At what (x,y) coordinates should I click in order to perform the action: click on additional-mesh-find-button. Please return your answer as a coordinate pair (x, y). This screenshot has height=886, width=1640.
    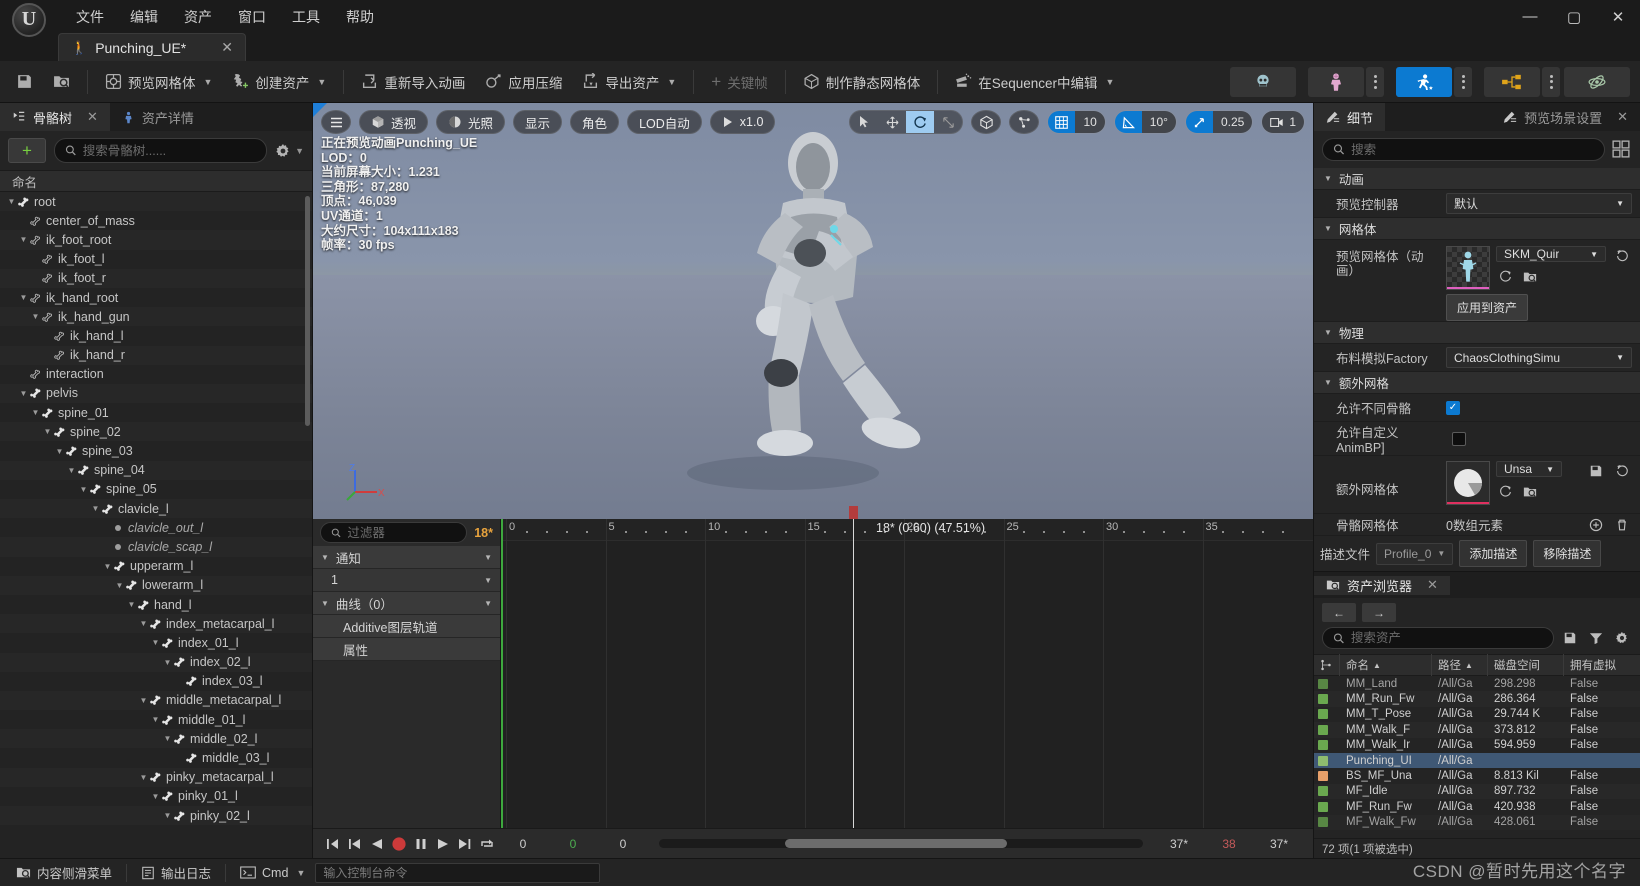
    Looking at the image, I should click on (1530, 492).